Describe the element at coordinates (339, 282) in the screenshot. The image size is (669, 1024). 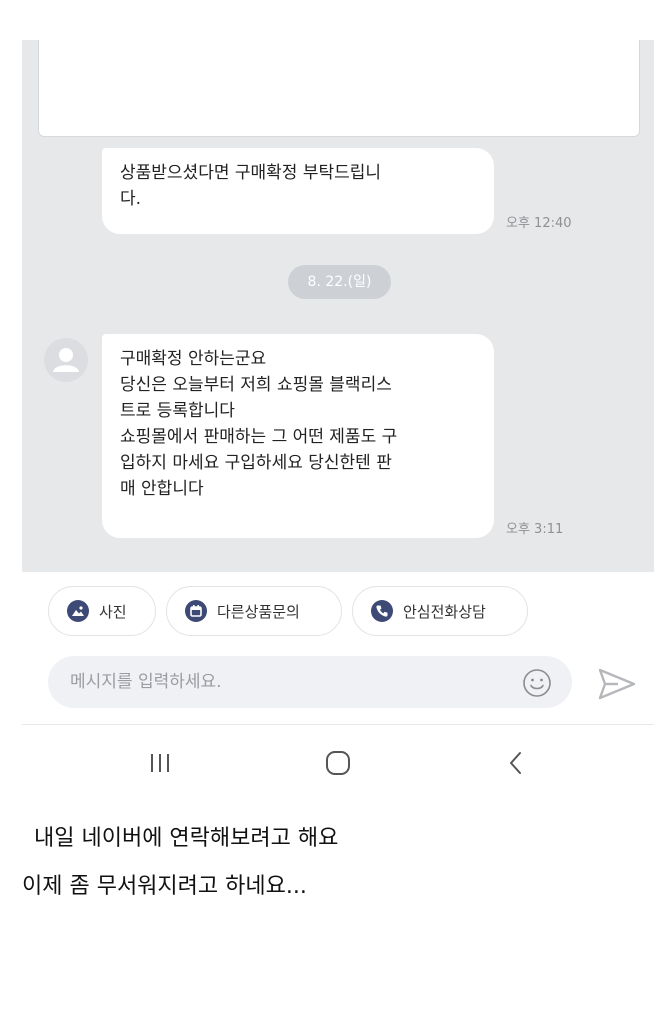
I see `date-divider: 8. 22.(일)` at that location.